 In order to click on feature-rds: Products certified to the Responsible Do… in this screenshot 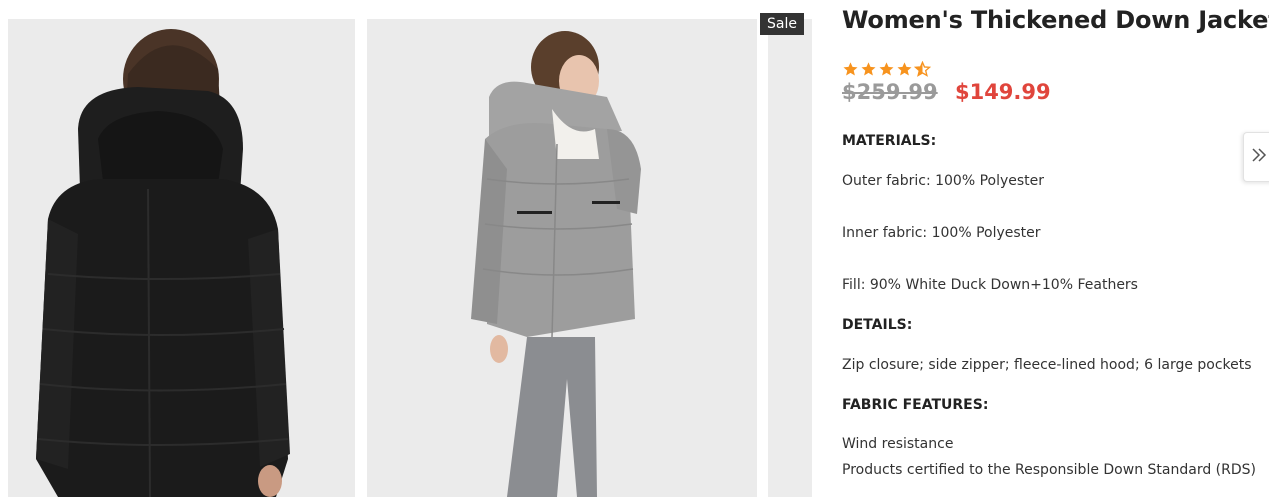, I will do `click(1049, 470)`.